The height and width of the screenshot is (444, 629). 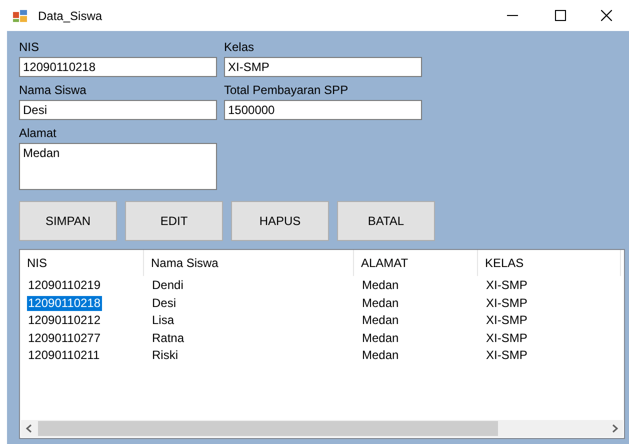 I want to click on minimize-icon, so click(x=512, y=15).